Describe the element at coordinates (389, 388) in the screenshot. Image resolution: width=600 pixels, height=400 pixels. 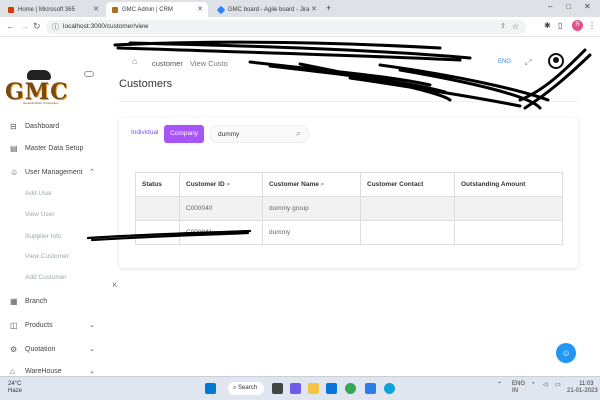
I see `edge-icon` at that location.